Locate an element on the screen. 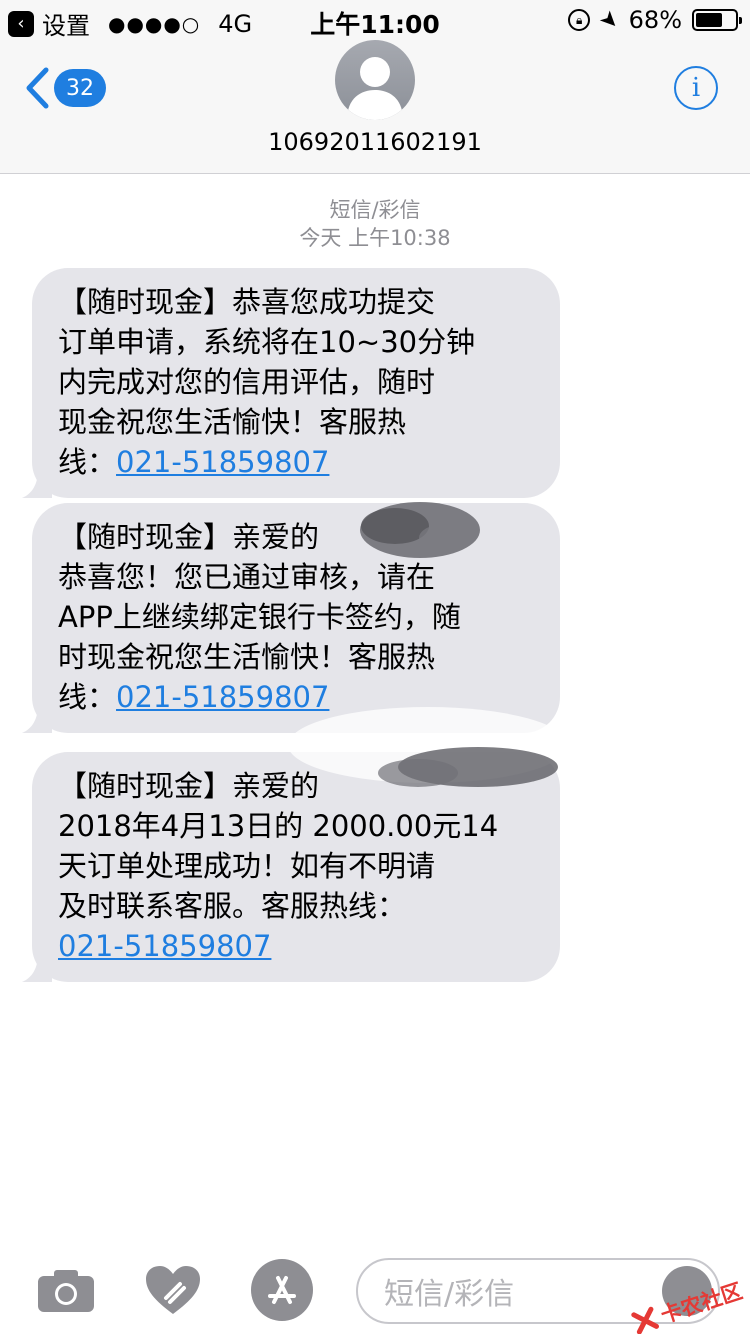 Image resolution: width=750 pixels, height=1334 pixels. status-right: 🔒︎ ➤ 68% is located at coordinates (655, 20).